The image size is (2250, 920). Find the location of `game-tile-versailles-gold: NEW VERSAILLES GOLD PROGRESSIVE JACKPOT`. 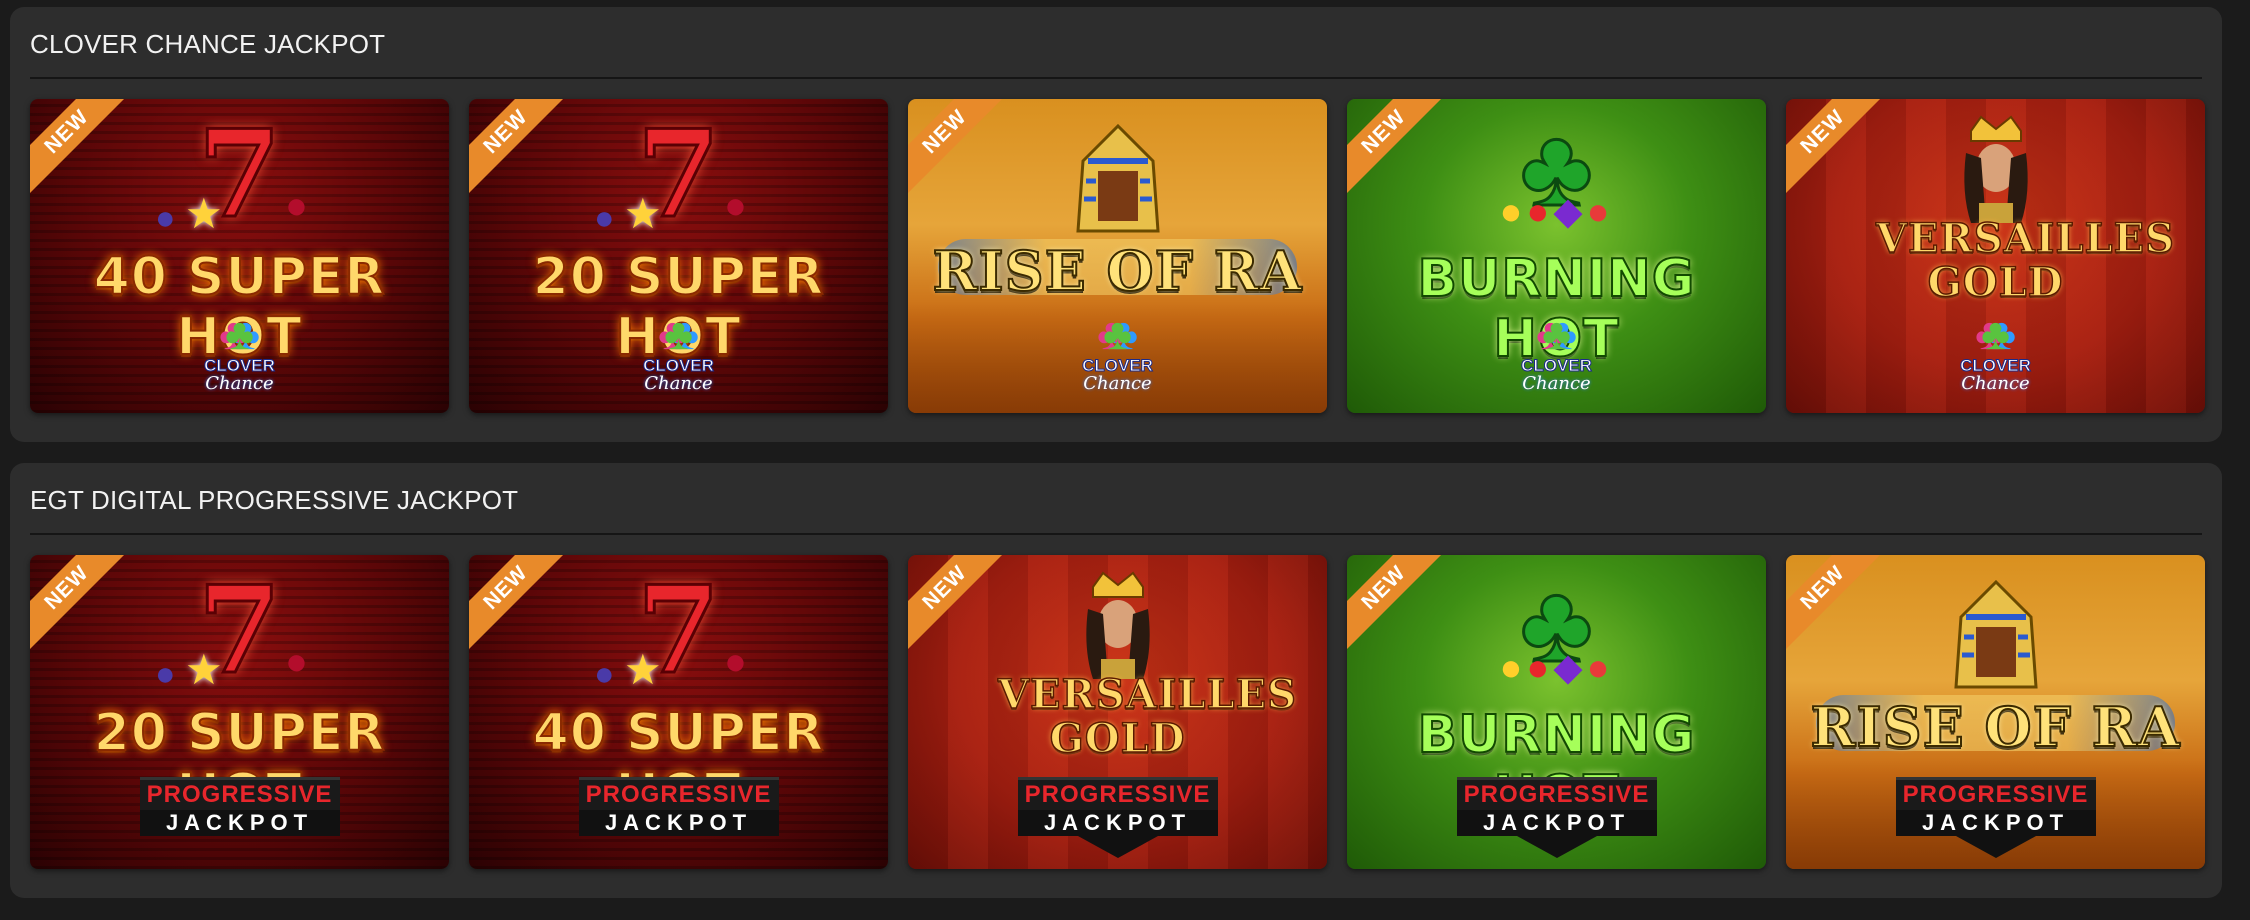

game-tile-versailles-gold: NEW VERSAILLES GOLD PROGRESSIVE JACKPOT is located at coordinates (1117, 712).